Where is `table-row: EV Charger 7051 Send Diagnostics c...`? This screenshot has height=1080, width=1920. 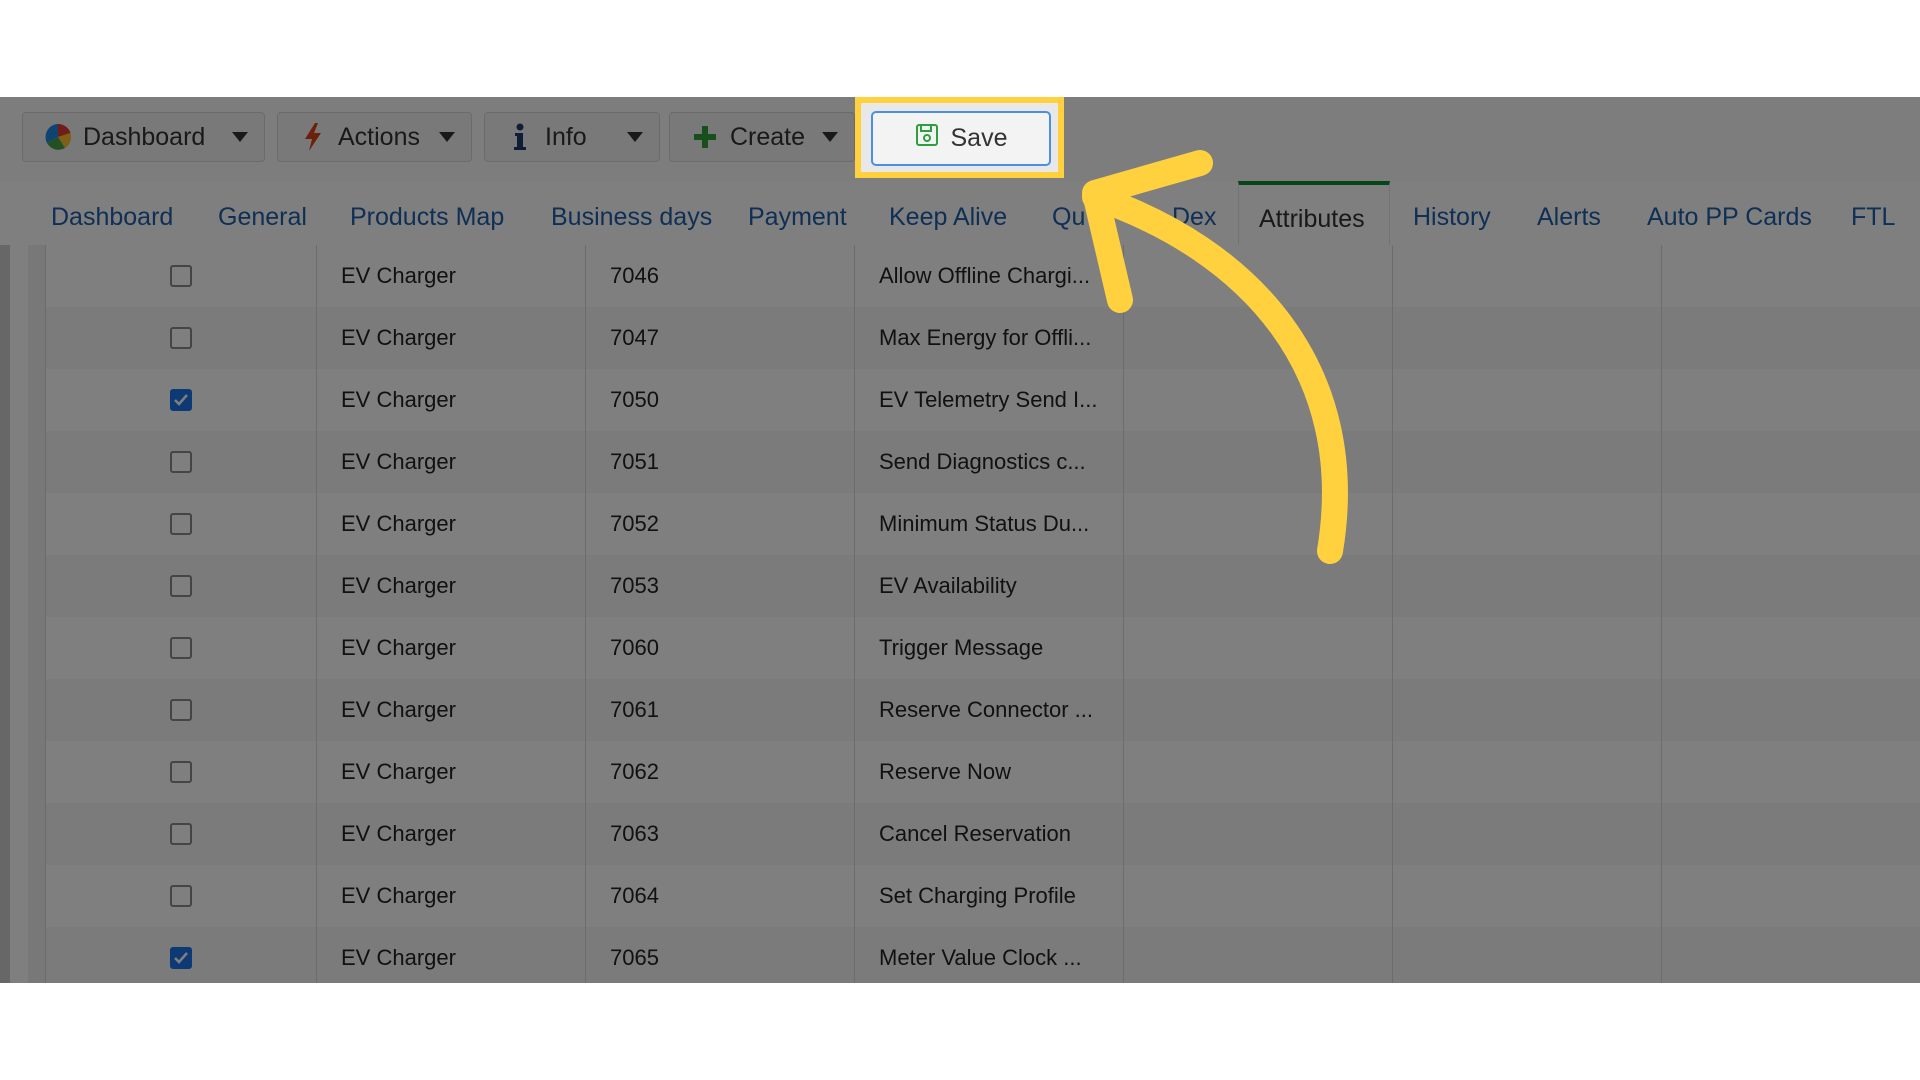 table-row: EV Charger 7051 Send Diagnostics c... is located at coordinates (983, 462).